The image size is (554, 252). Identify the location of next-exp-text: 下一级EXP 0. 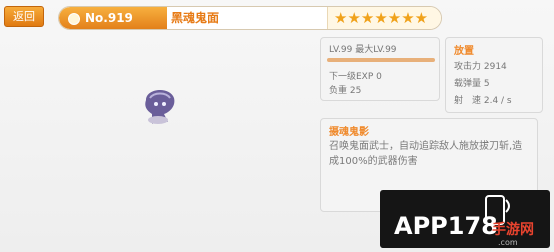
(355, 77).